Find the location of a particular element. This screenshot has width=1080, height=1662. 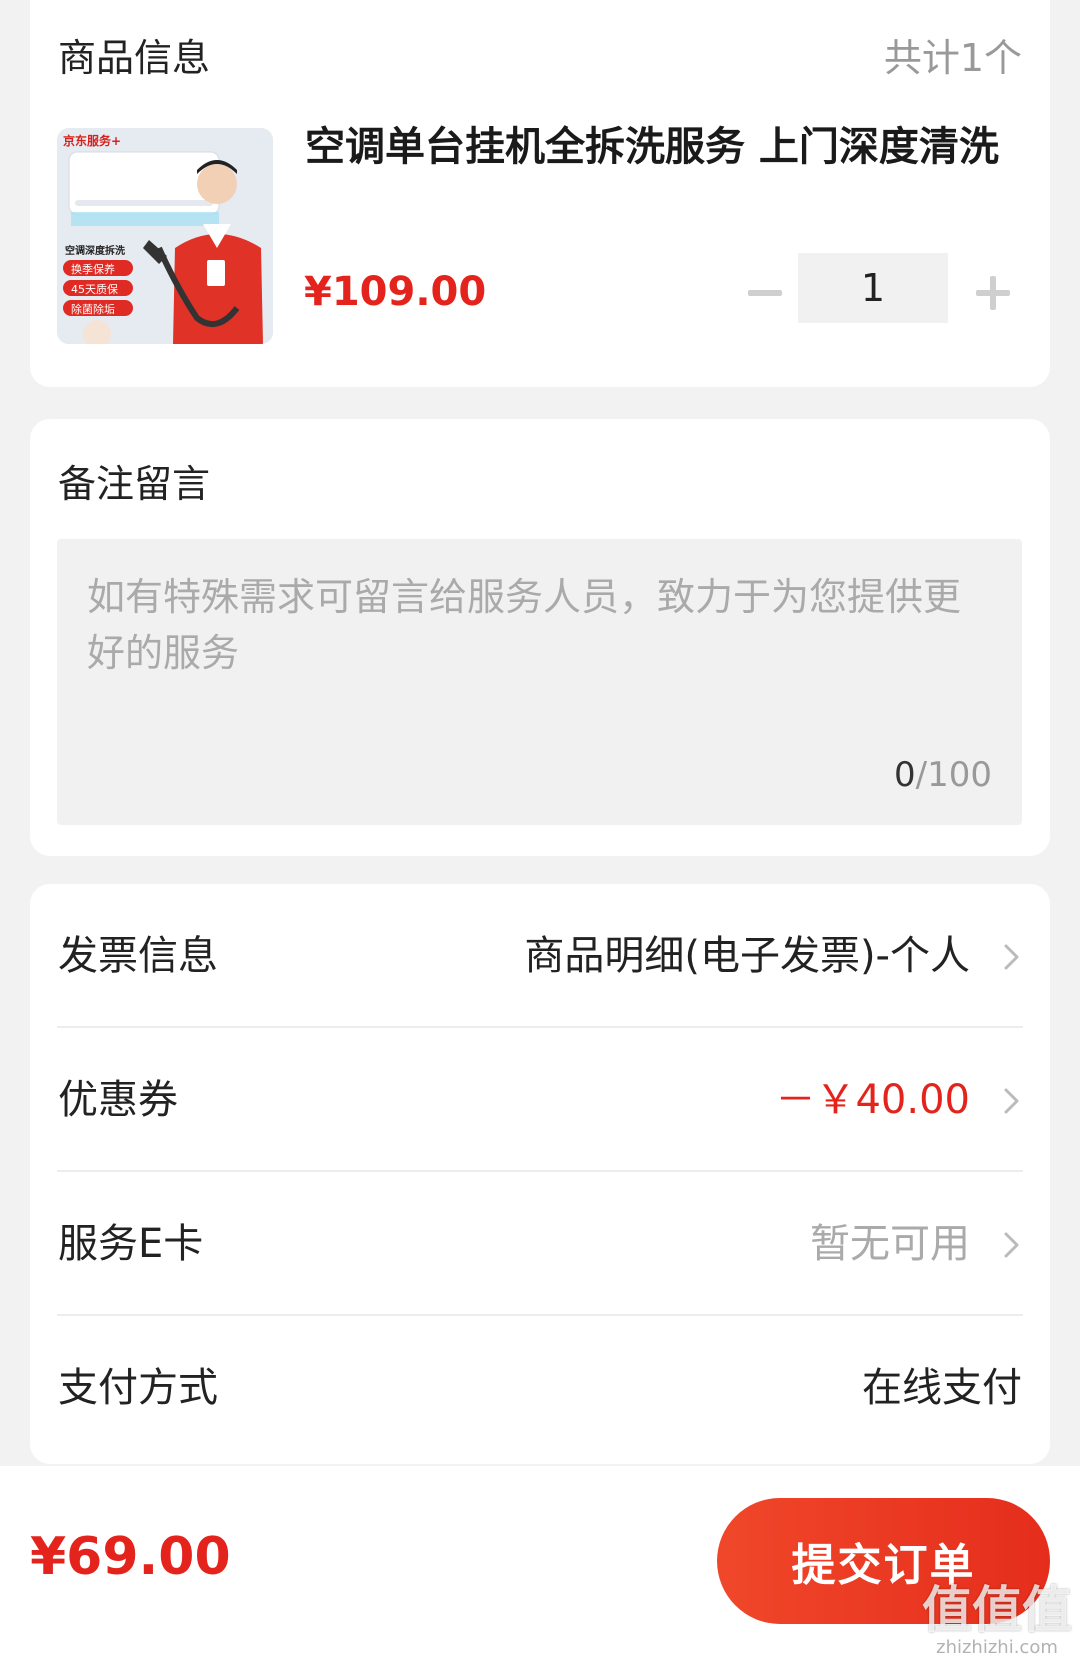

remark-counter-max: /100 is located at coordinates (953, 775).